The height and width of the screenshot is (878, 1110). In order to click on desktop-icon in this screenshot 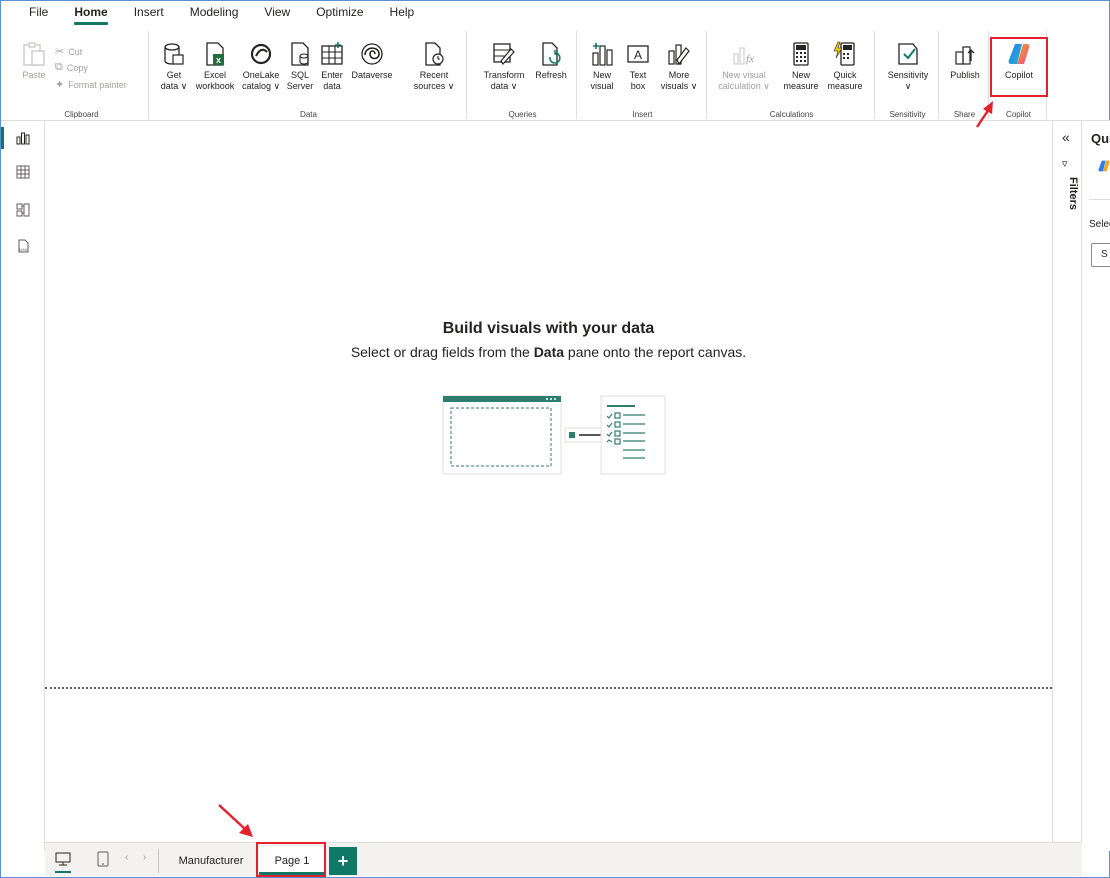, I will do `click(63, 859)`.